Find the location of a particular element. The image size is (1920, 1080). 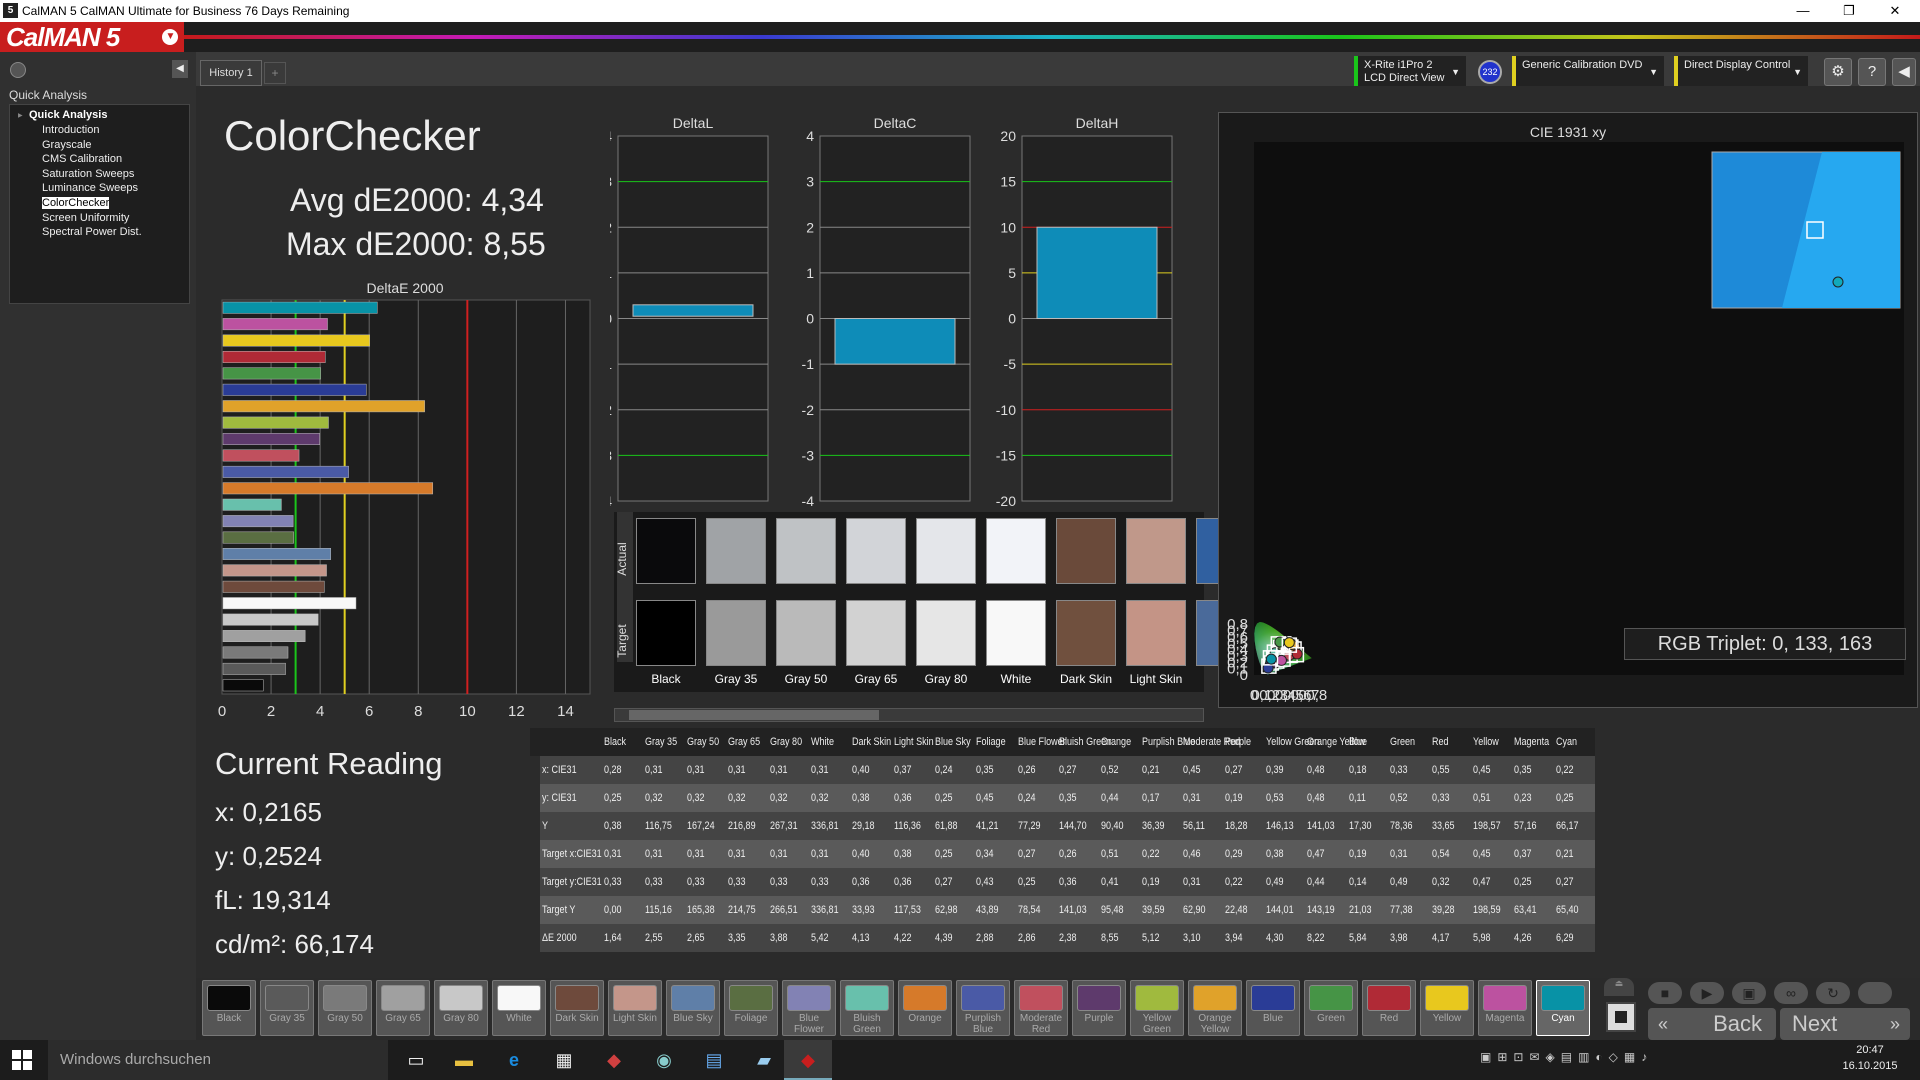

swatch-button-dark-skin: Dark Skin is located at coordinates (577, 1008).